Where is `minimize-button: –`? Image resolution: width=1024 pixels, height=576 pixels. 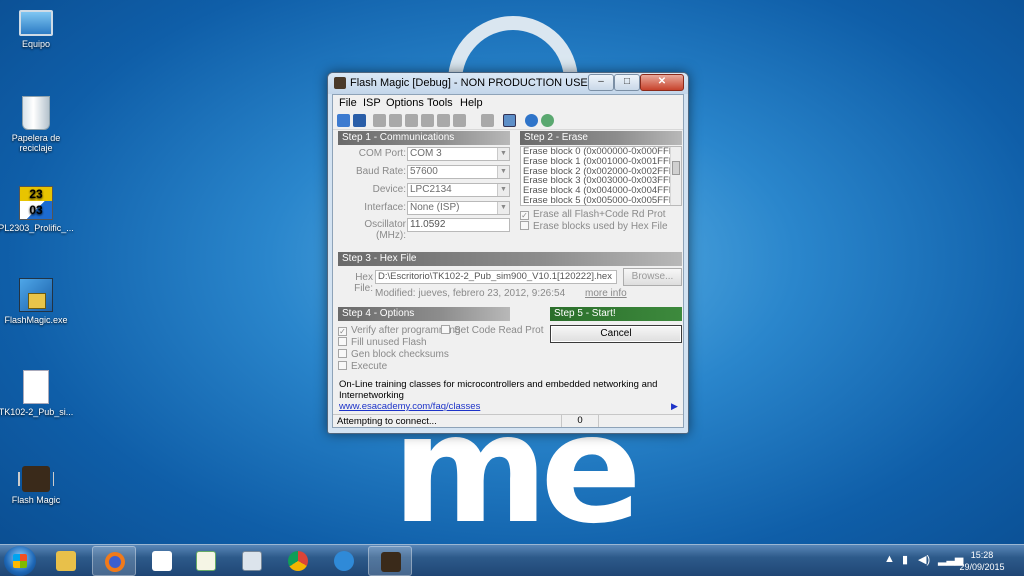 minimize-button: – is located at coordinates (601, 82).